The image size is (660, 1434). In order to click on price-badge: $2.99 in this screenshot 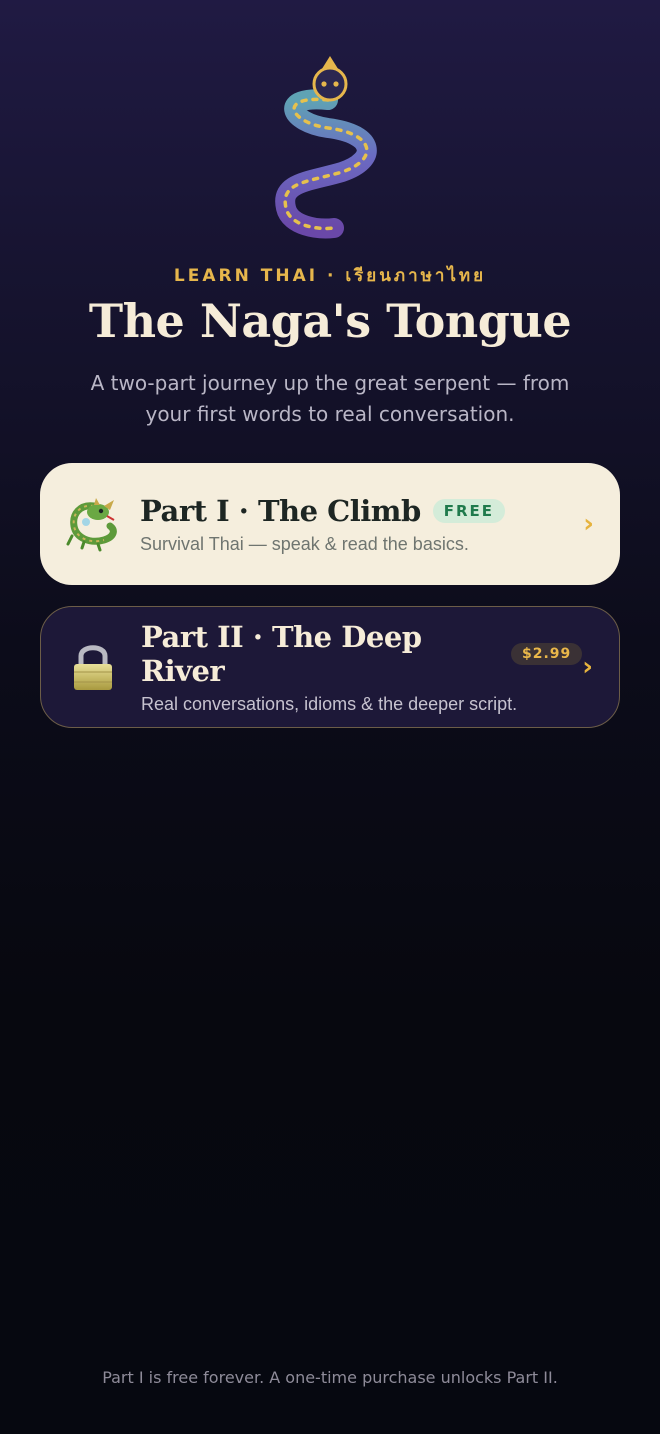, I will do `click(546, 653)`.